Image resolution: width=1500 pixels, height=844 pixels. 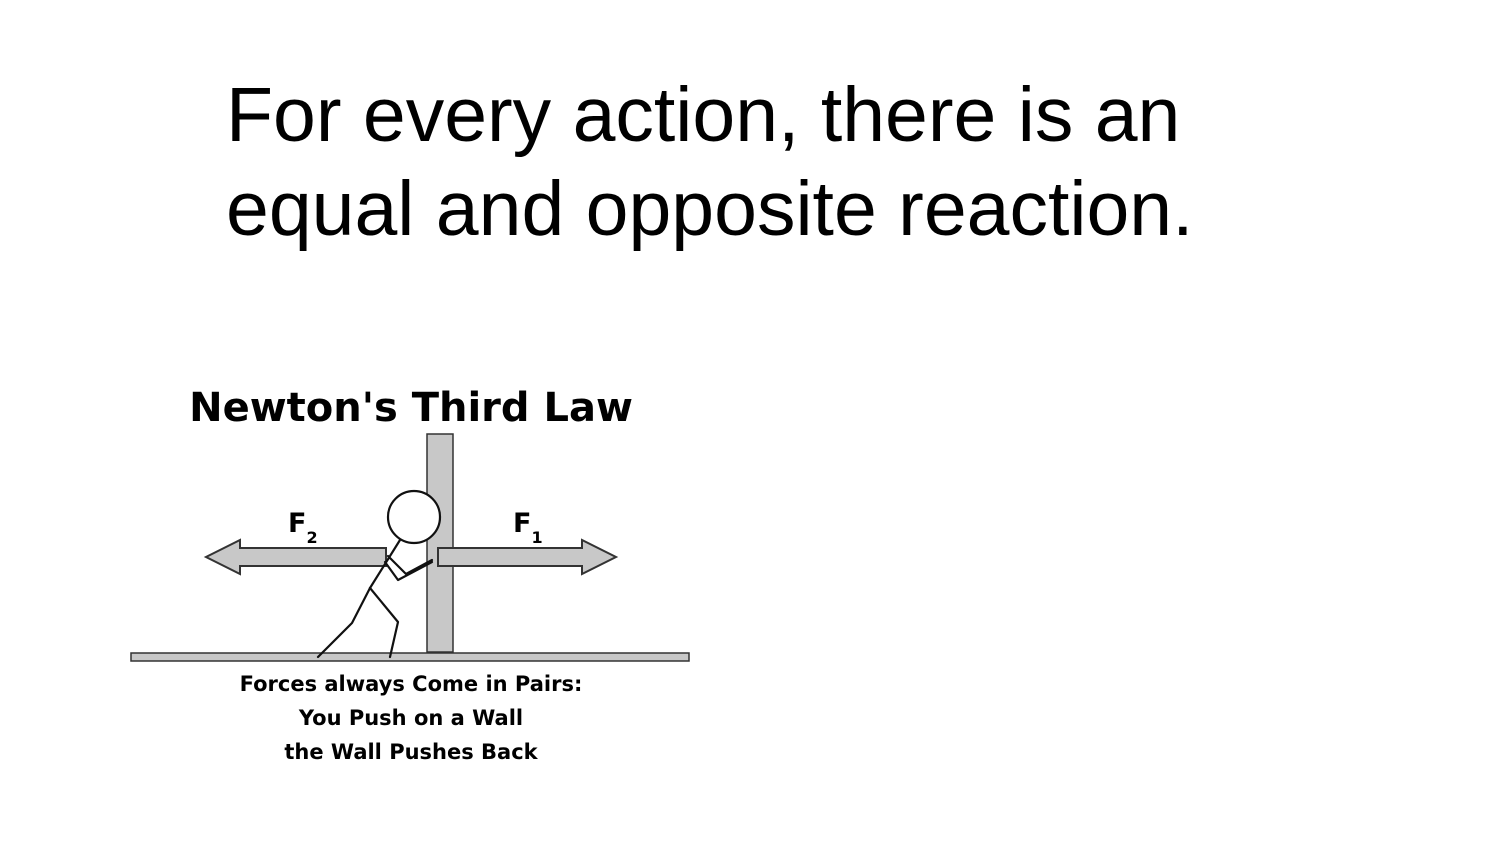 I want to click on force-label-f2-letter: F, so click(x=297, y=523).